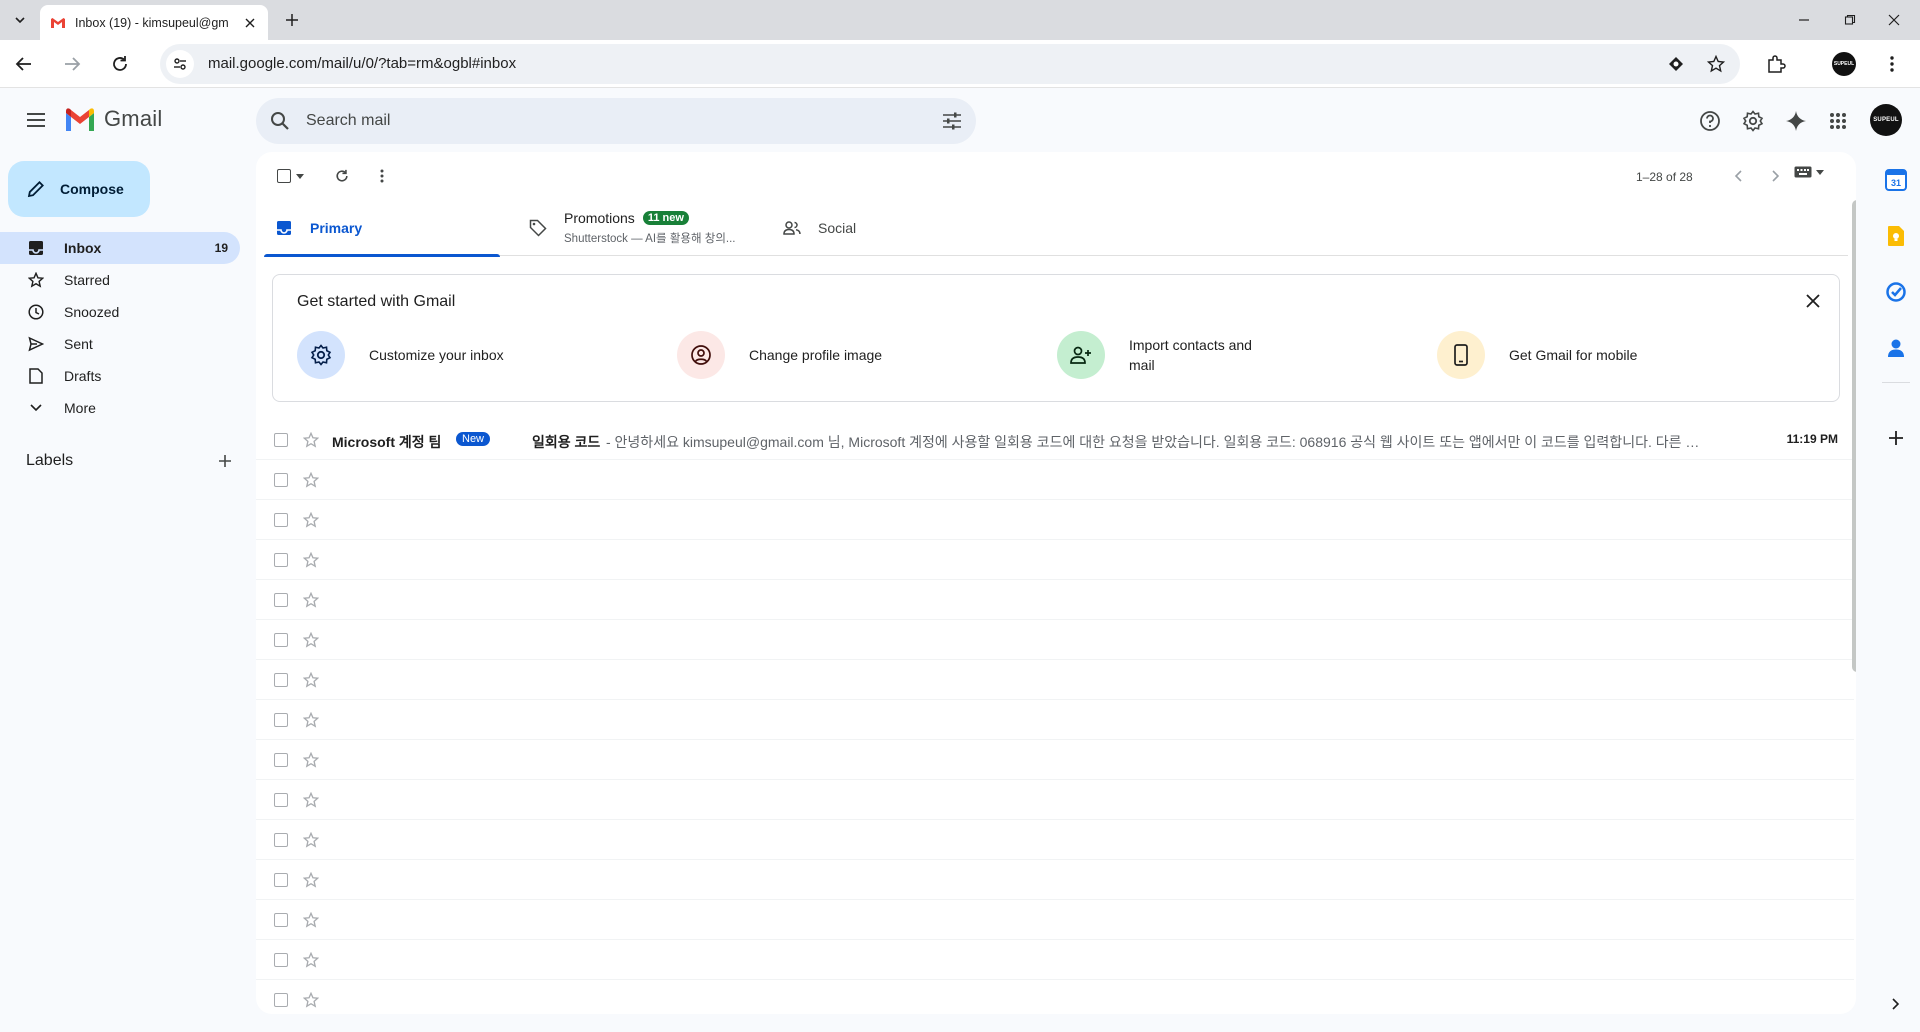 The width and height of the screenshot is (1920, 1032). I want to click on select-dropdown-caret-icon, so click(300, 176).